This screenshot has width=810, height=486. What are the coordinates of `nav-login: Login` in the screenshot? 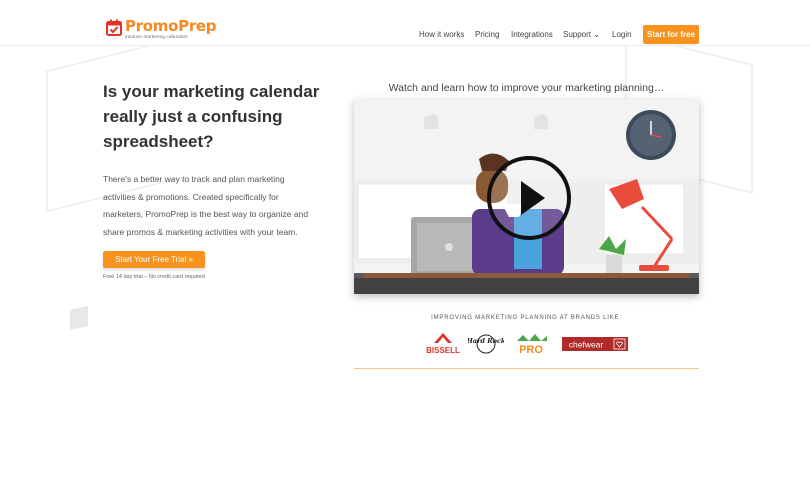 It's located at (622, 34).